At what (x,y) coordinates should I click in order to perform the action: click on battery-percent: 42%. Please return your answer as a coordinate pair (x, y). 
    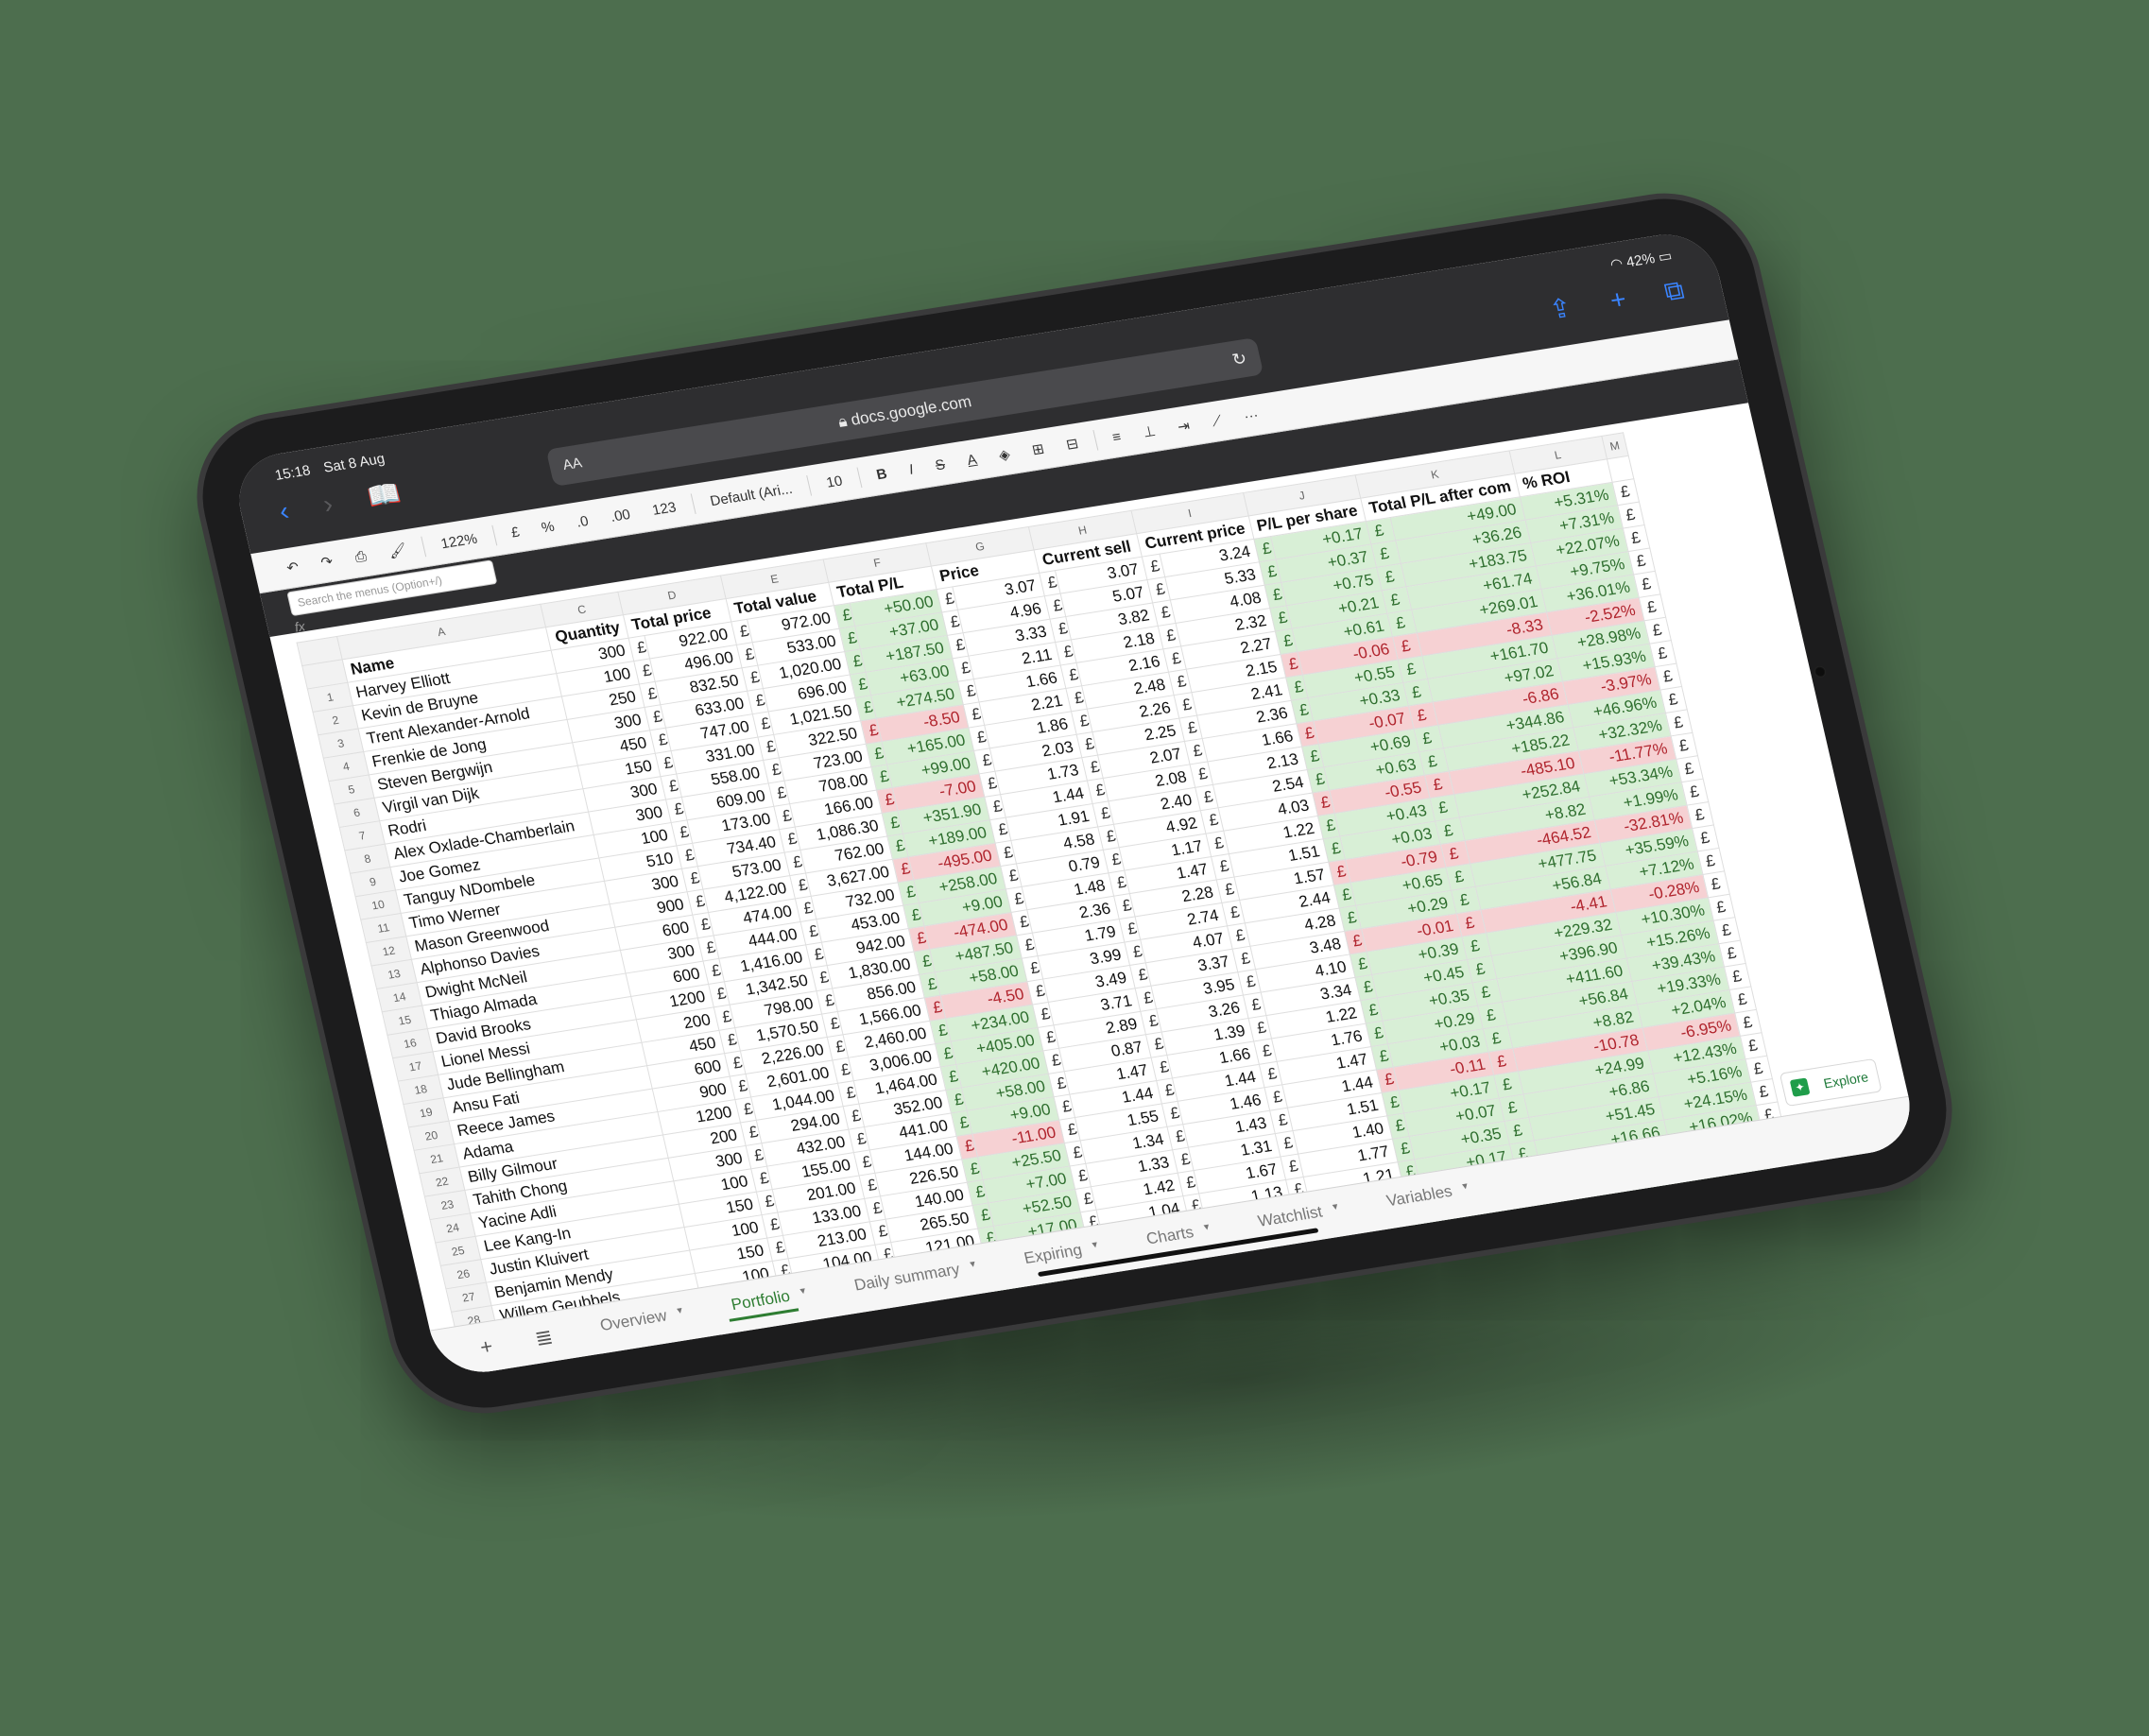
    Looking at the image, I should click on (1641, 260).